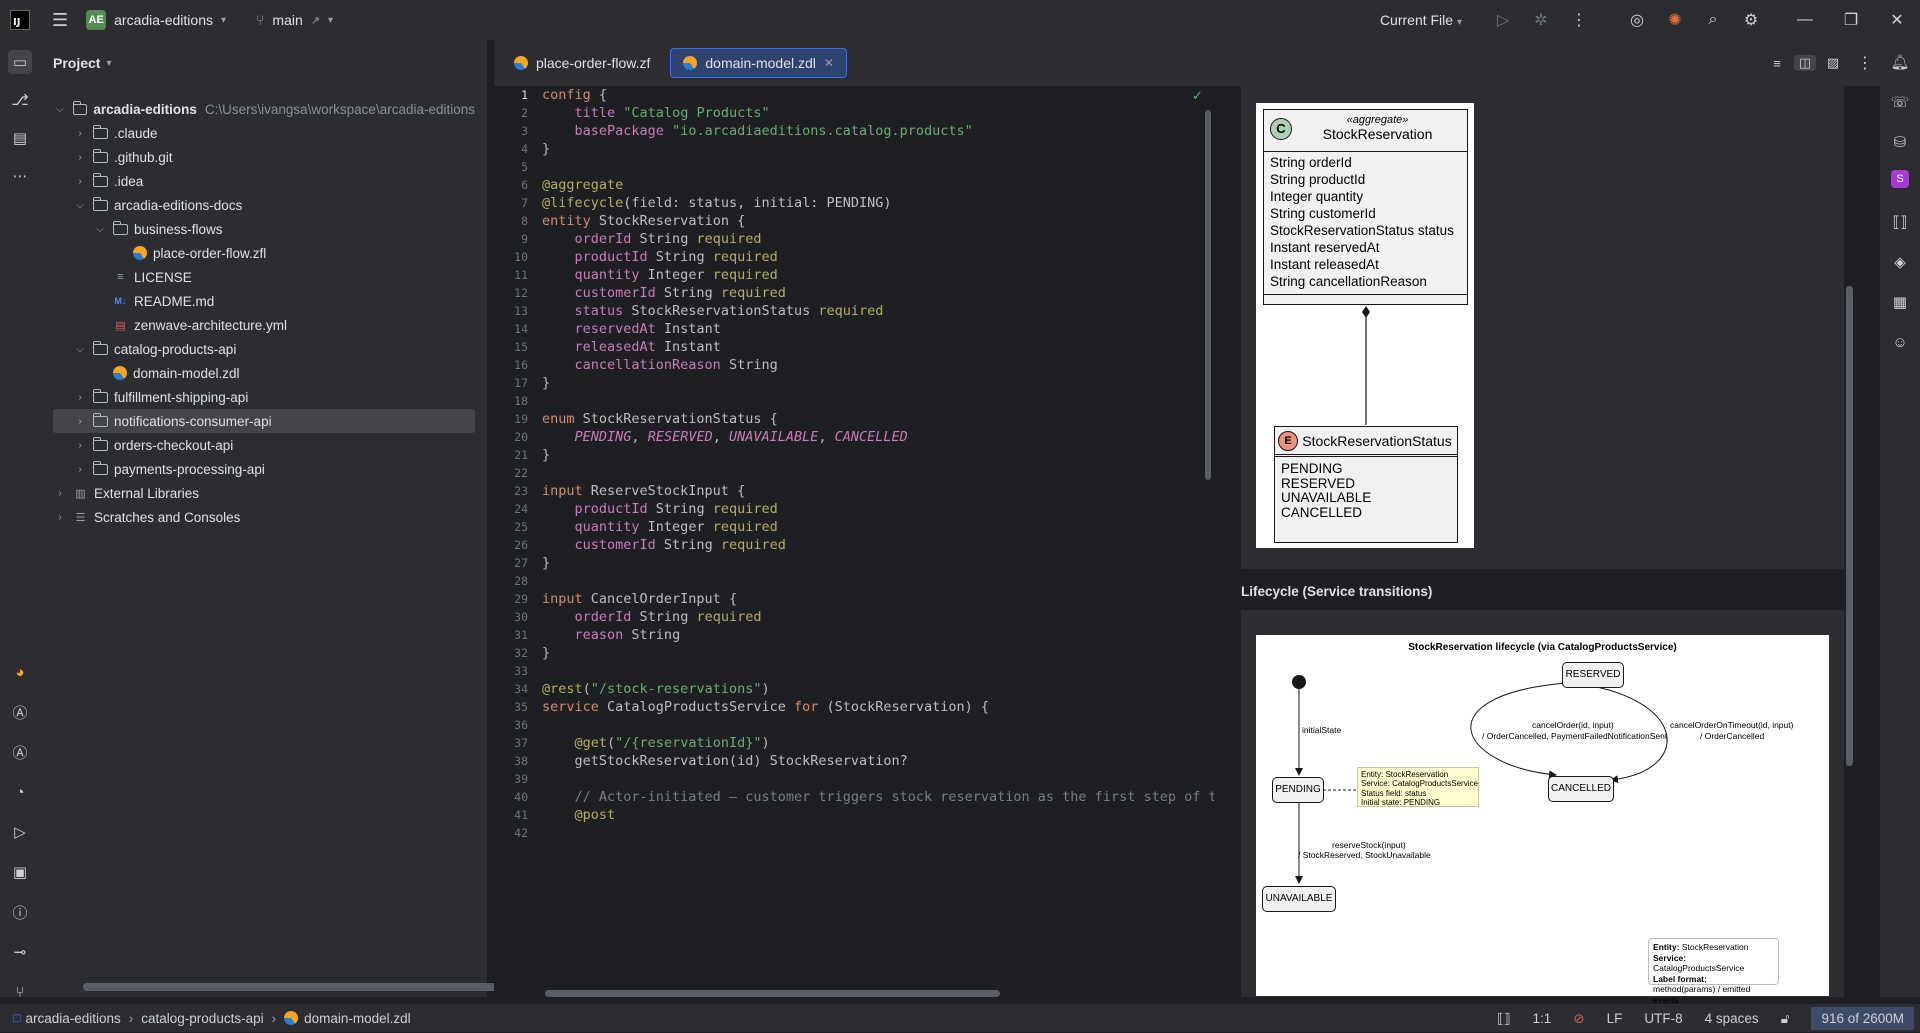  Describe the element at coordinates (1615, 1018) in the screenshot. I see `line-separator: LF` at that location.